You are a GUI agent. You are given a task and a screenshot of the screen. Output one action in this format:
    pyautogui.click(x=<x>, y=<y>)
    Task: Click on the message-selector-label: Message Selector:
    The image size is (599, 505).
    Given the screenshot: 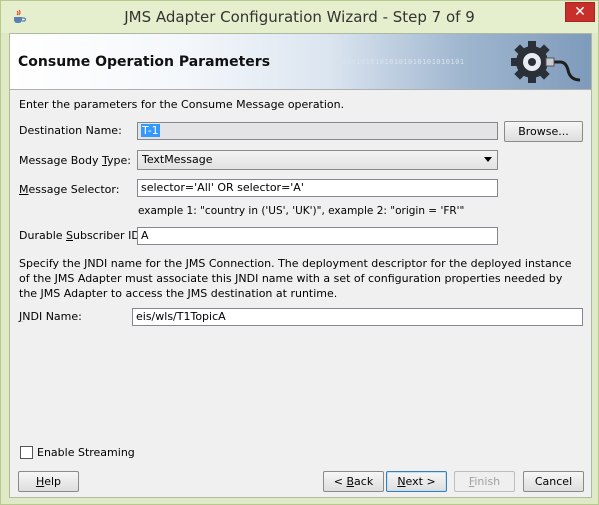 What is the action you would take?
    pyautogui.click(x=69, y=189)
    